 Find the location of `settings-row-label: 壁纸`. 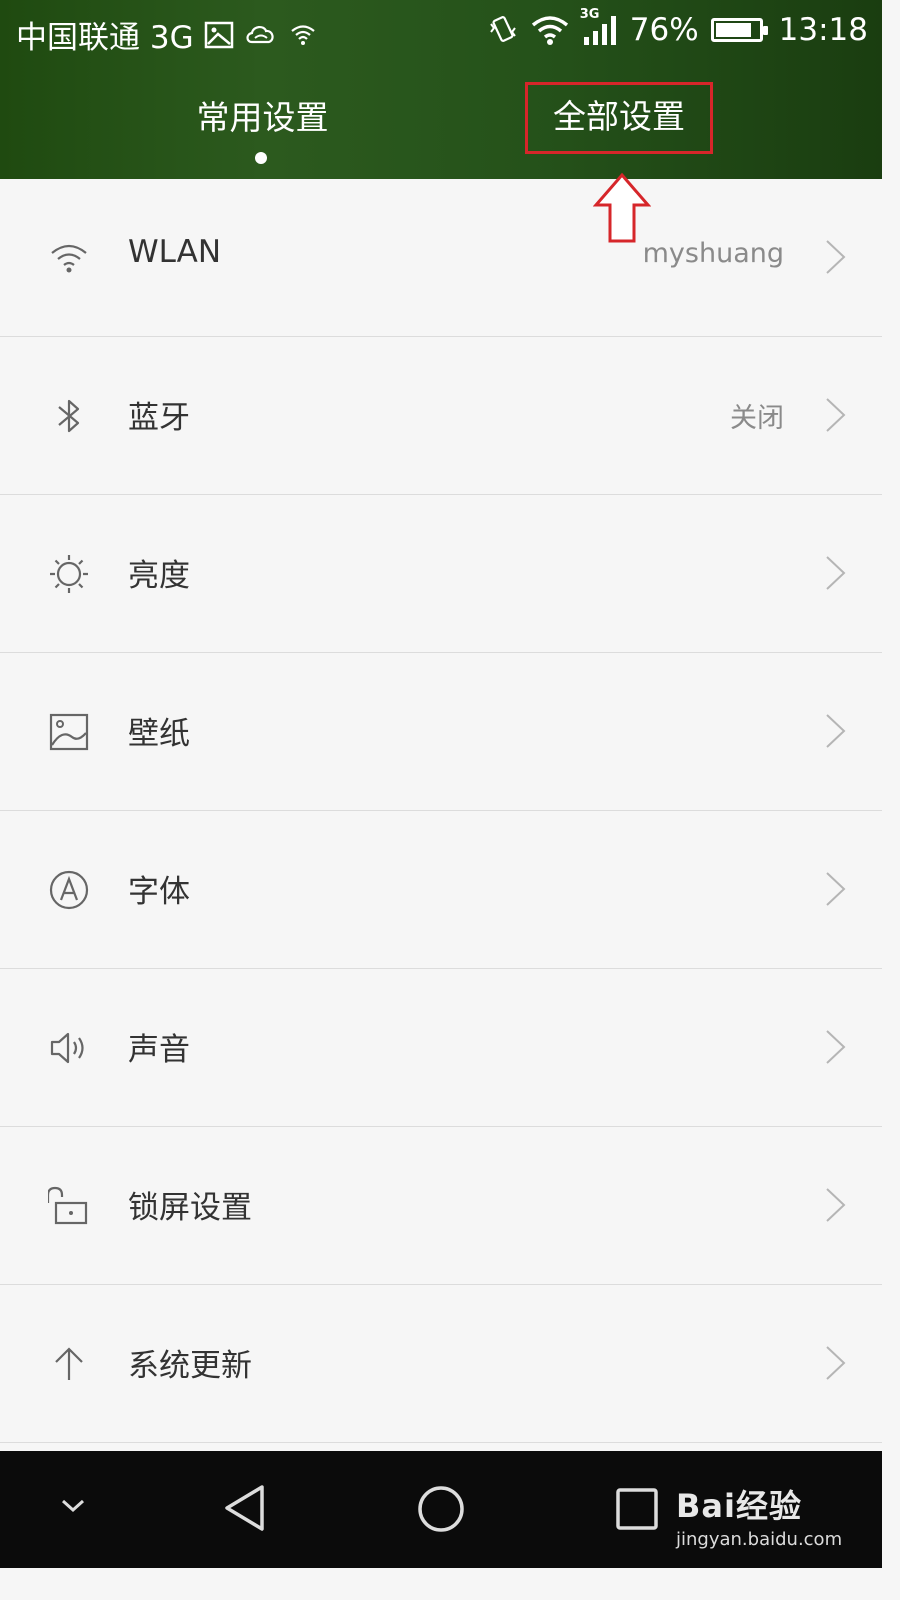

settings-row-label: 壁纸 is located at coordinates (159, 734).